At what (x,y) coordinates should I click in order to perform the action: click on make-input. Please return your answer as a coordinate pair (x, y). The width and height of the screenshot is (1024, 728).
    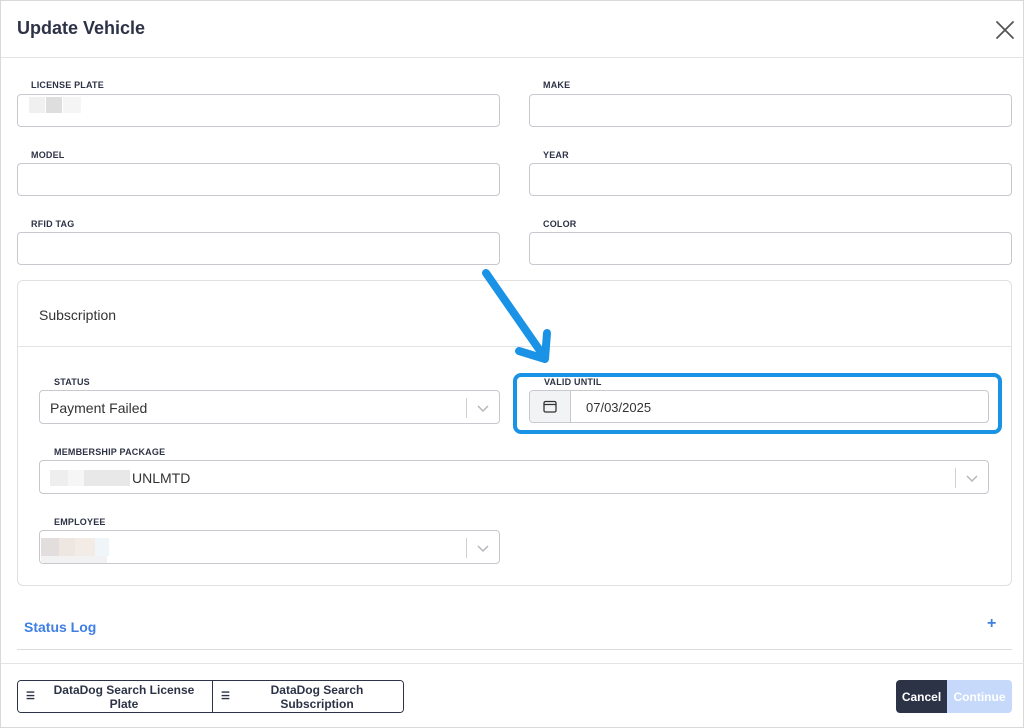
    Looking at the image, I should click on (770, 110).